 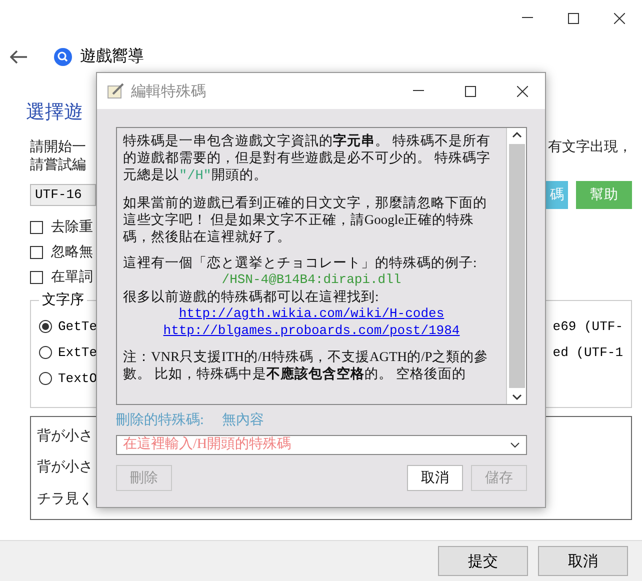 I want to click on encoding-field: UTF-16, so click(x=63, y=195).